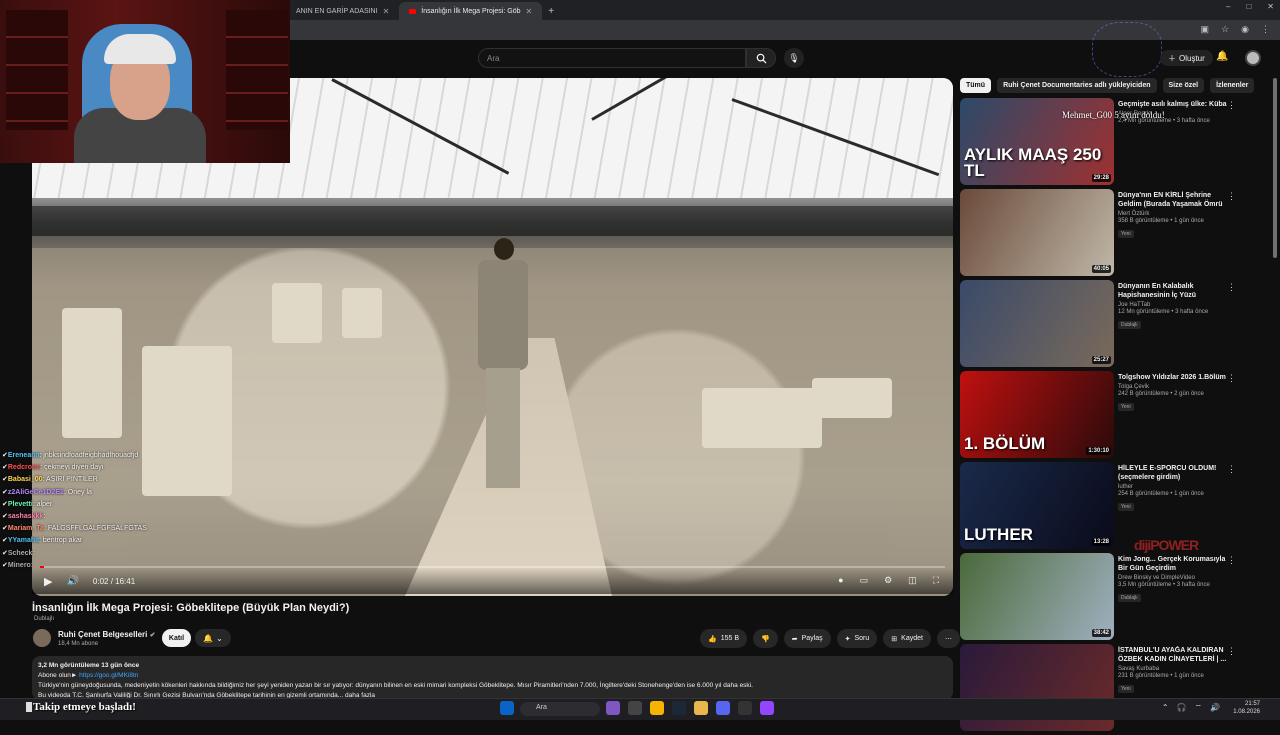  Describe the element at coordinates (936, 580) in the screenshot. I see `fullscreen-icon: ⛶` at that location.